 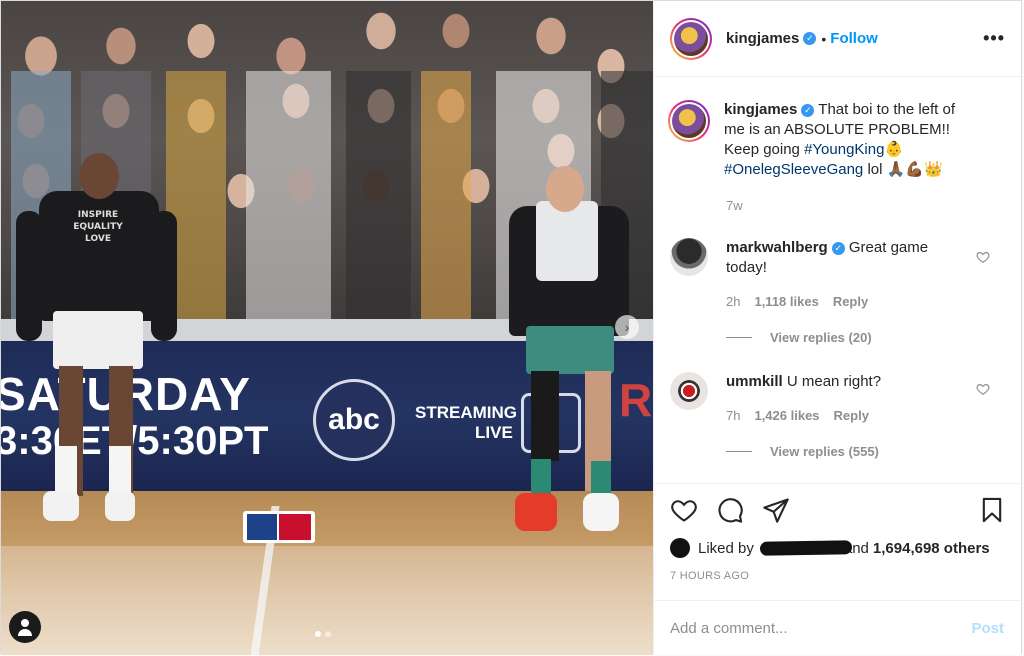 I want to click on carousel-dots, so click(x=323, y=634).